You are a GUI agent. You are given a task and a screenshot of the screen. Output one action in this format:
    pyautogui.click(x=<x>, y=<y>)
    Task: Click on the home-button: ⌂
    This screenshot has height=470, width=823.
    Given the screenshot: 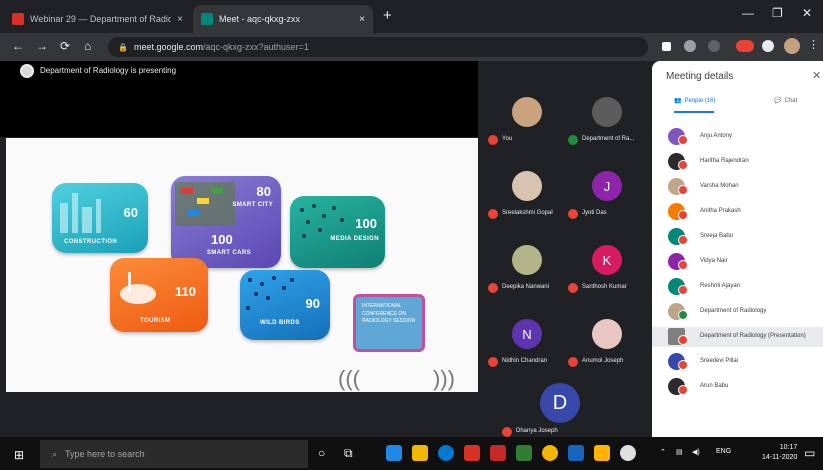 What is the action you would take?
    pyautogui.click(x=87, y=46)
    